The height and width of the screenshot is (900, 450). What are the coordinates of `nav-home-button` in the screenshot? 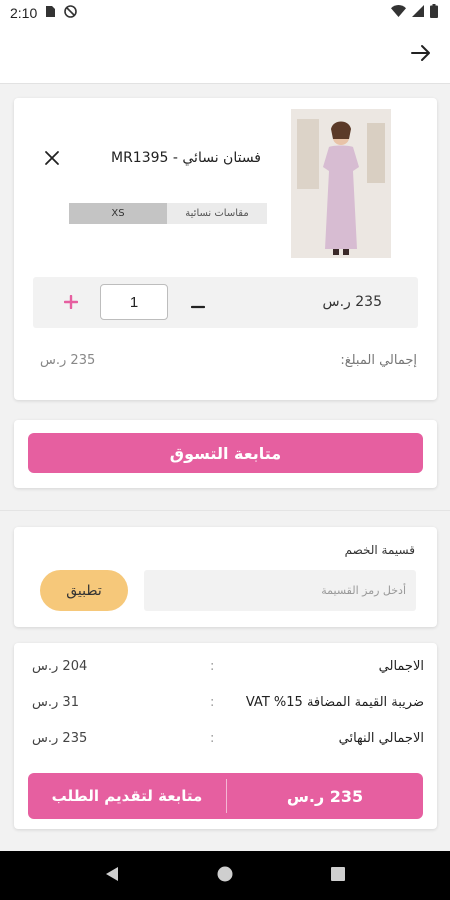 It's located at (225, 876).